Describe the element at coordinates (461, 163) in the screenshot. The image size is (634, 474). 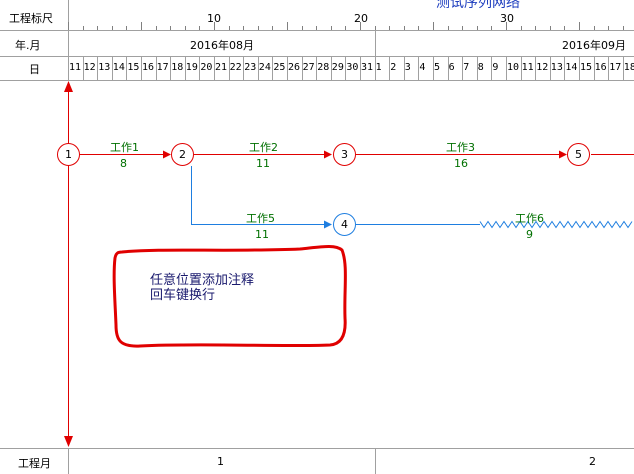
I see `task-3-duration: 16` at that location.